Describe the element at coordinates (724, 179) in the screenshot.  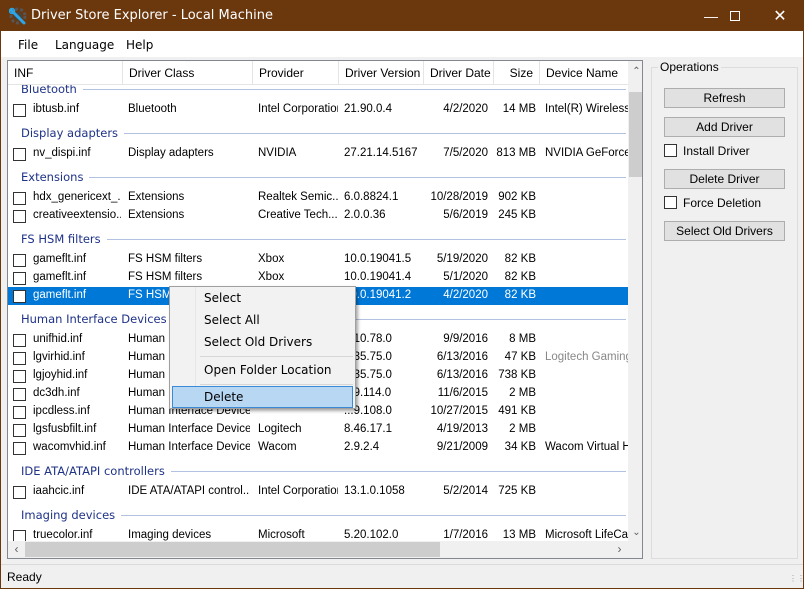
I see `delete-driver-button: Delete Driver` at that location.